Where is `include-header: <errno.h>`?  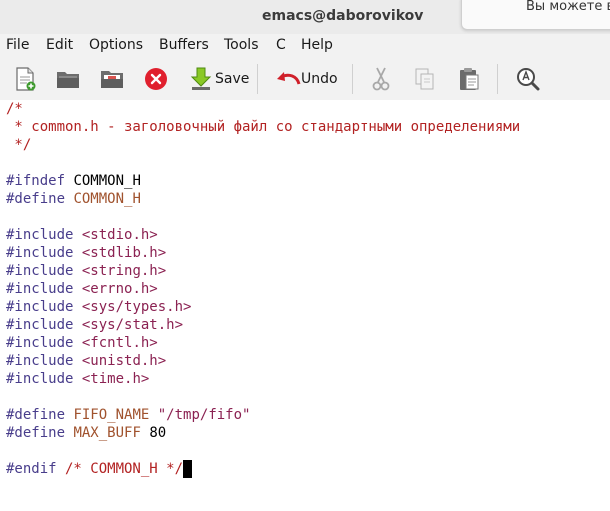
include-header: <errno.h> is located at coordinates (119, 289).